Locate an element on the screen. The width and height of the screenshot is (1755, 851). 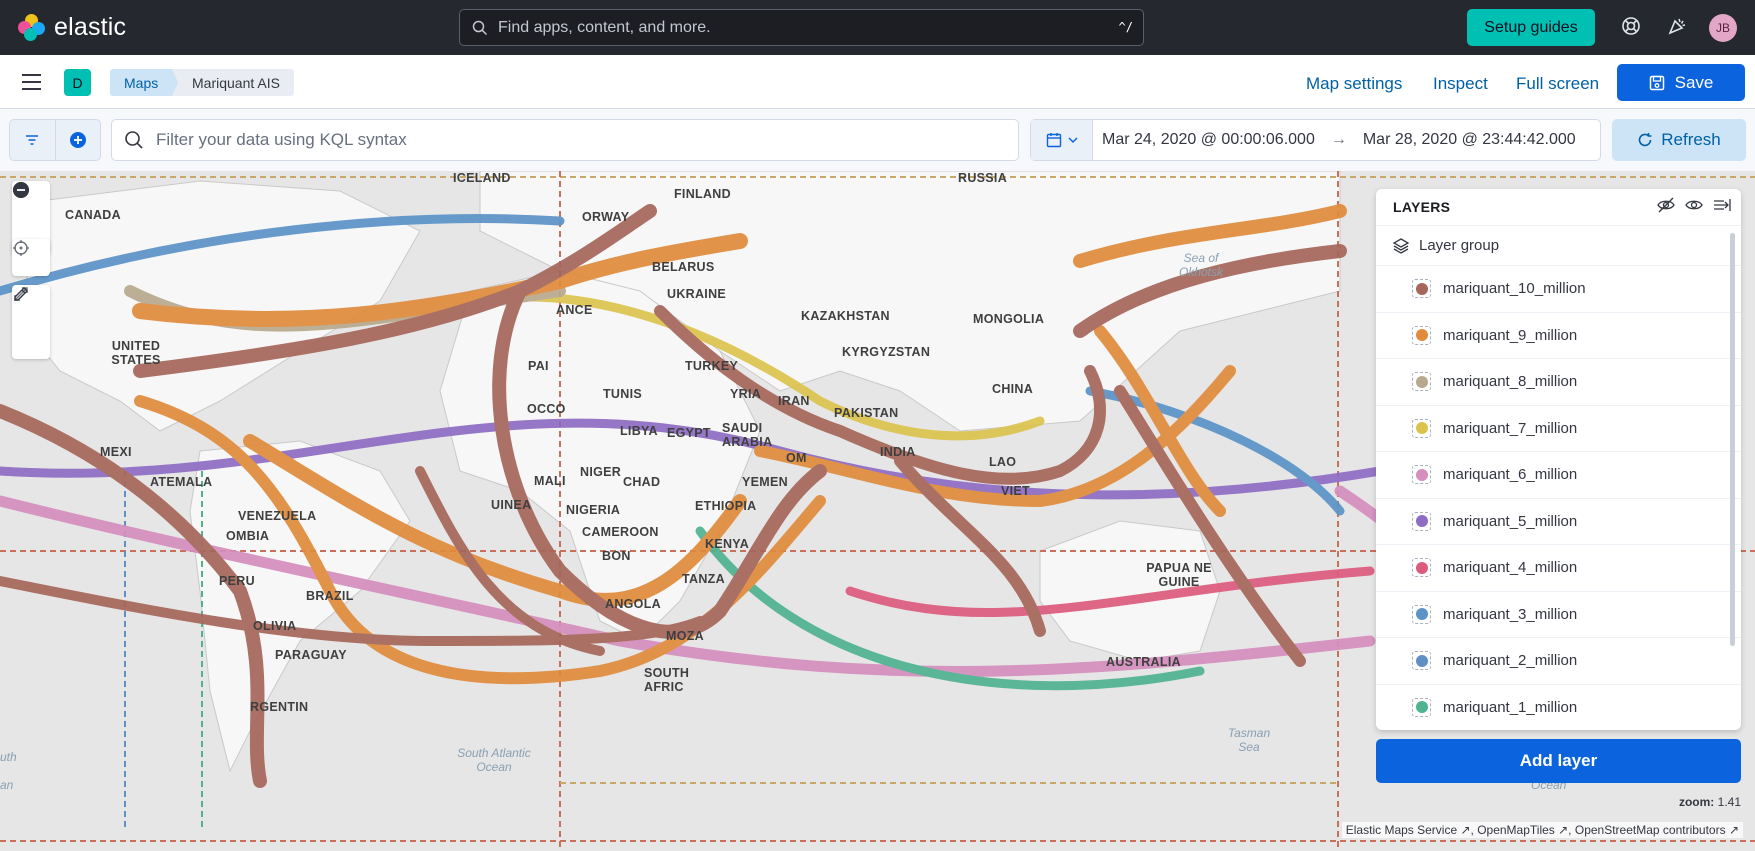
layer-row: mariquant_1_million is located at coordinates (1558, 707).